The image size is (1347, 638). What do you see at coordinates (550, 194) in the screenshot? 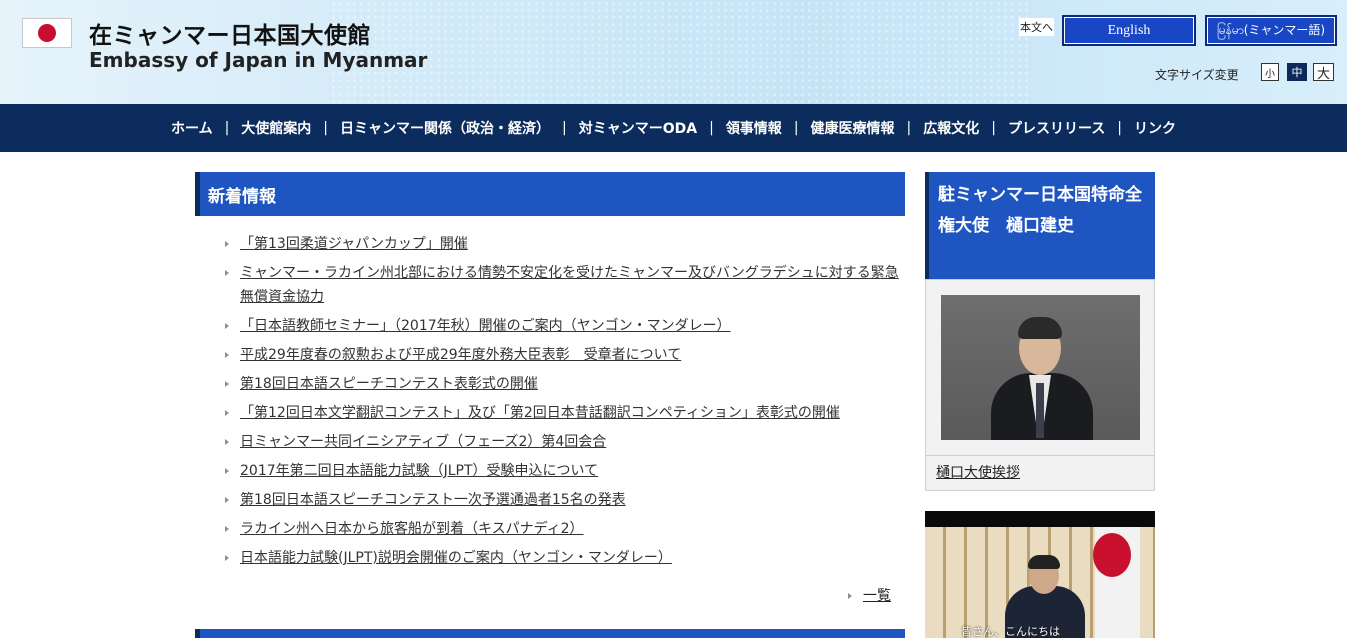
I see `news-heading: 新着情報` at bounding box center [550, 194].